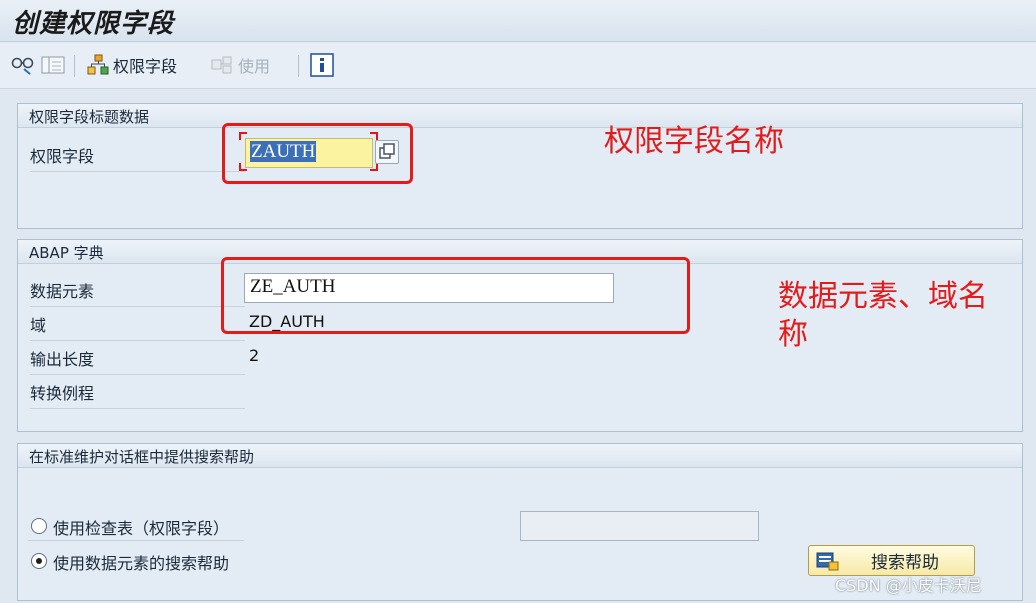 Image resolution: width=1036 pixels, height=603 pixels. I want to click on toolbar: 权限字段 使用, so click(518, 66).